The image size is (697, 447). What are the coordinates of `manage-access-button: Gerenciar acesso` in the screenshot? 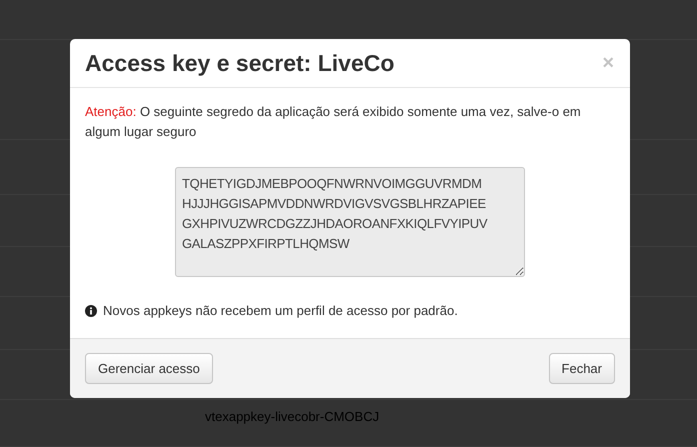 It's located at (149, 368).